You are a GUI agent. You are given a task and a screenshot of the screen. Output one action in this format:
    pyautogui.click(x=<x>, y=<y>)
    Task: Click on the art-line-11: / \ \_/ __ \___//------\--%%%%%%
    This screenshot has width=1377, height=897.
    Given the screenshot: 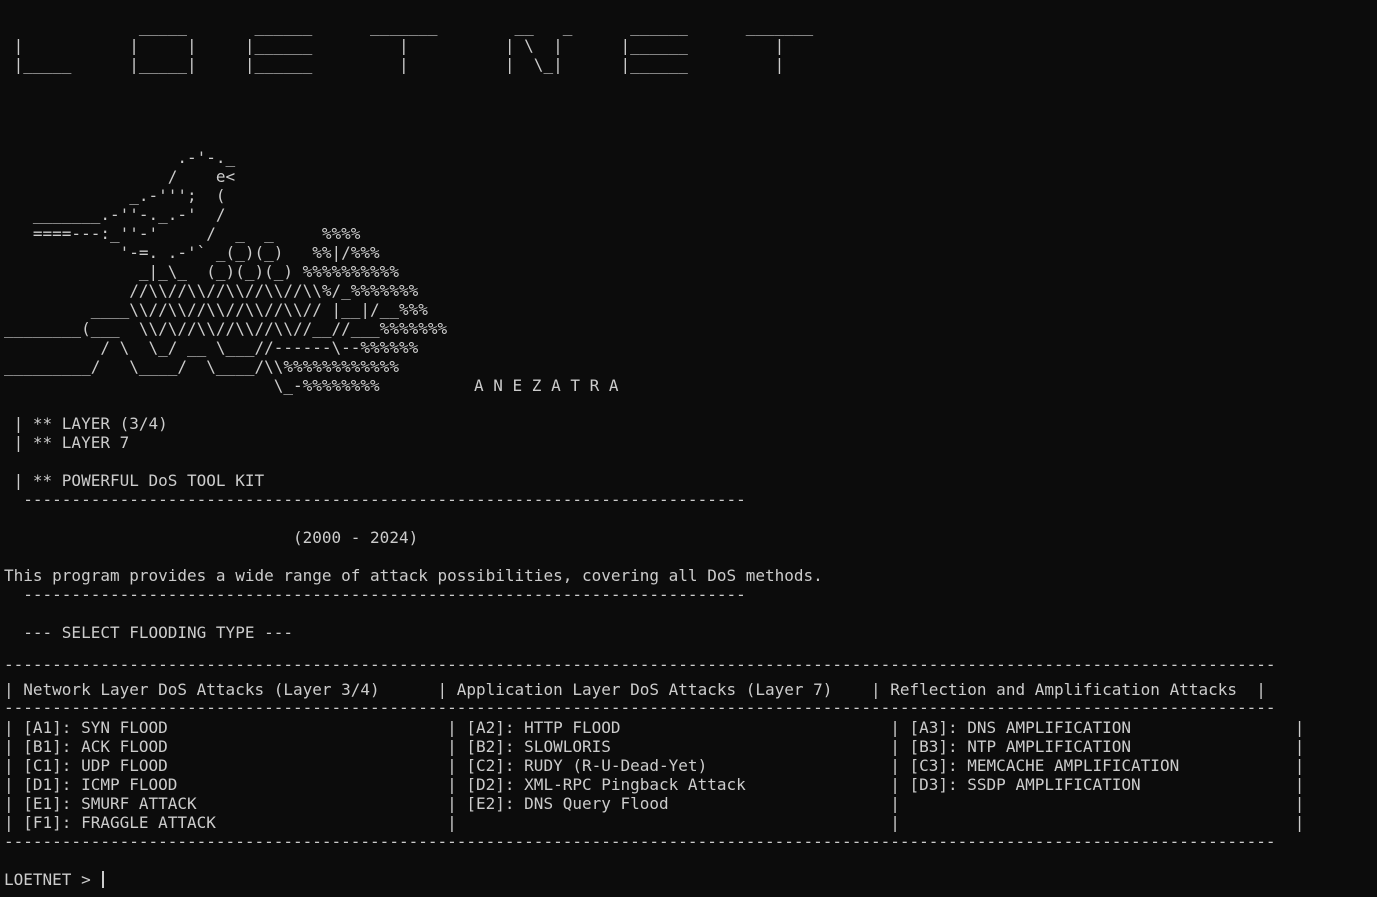 What is the action you would take?
    pyautogui.click(x=211, y=347)
    